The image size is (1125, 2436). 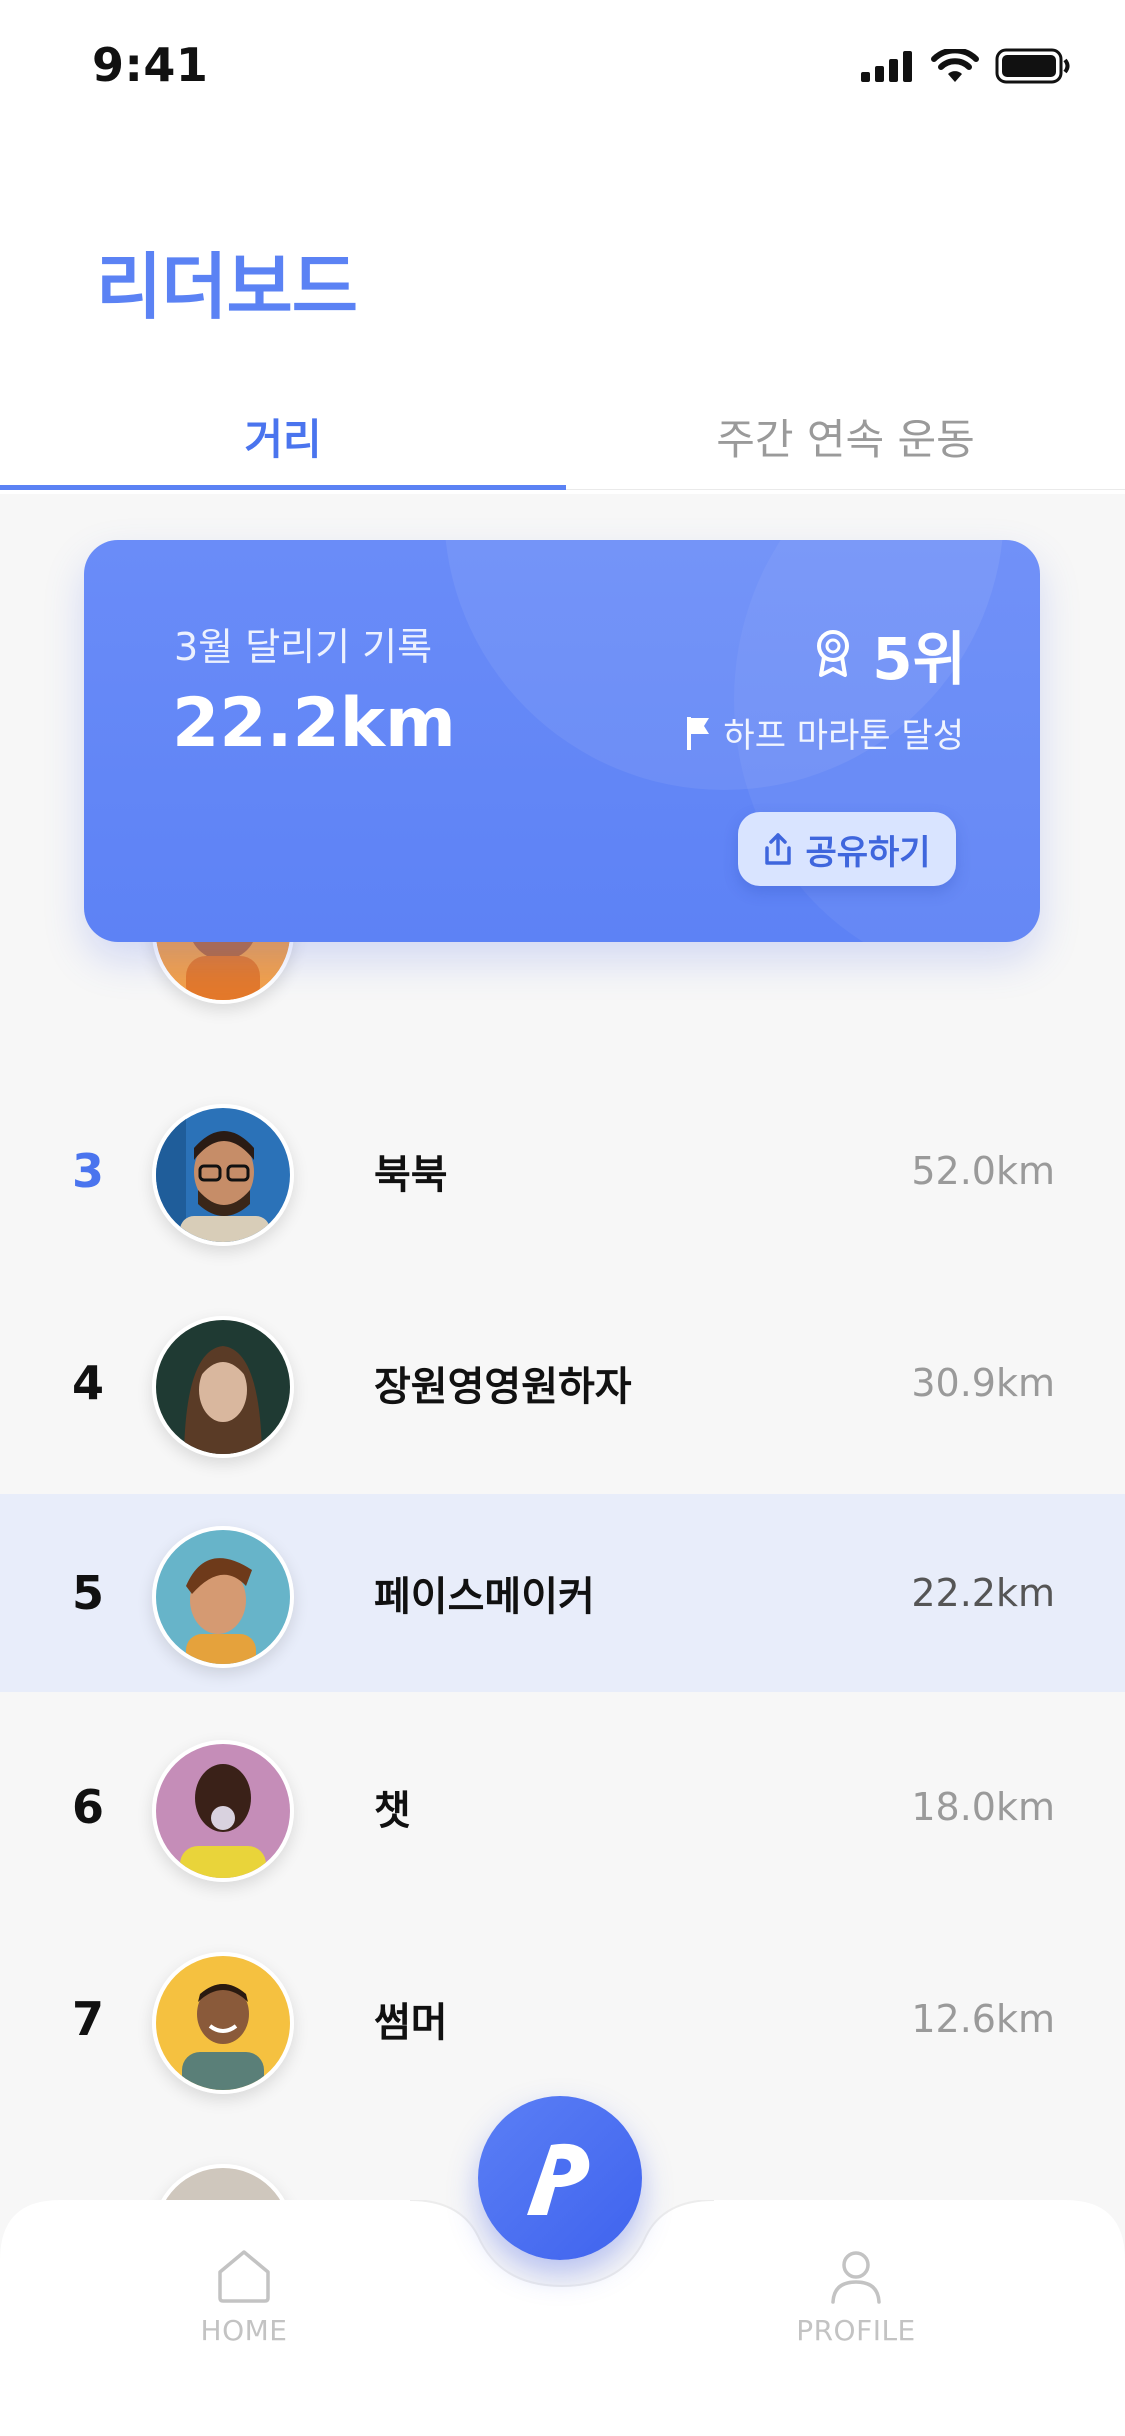 I want to click on nav-home: HOME, so click(x=244, y=2297).